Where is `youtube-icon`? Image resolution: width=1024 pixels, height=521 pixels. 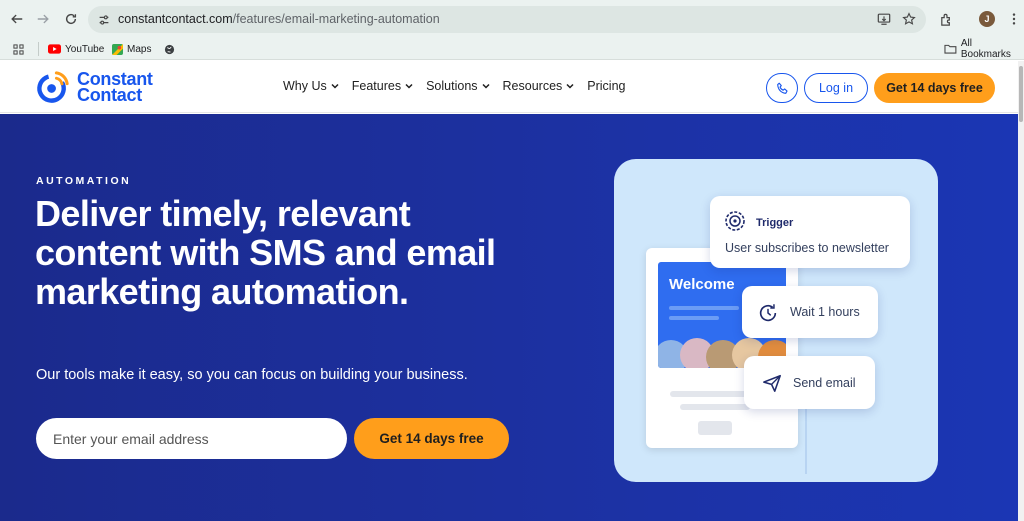
youtube-icon is located at coordinates (54, 49).